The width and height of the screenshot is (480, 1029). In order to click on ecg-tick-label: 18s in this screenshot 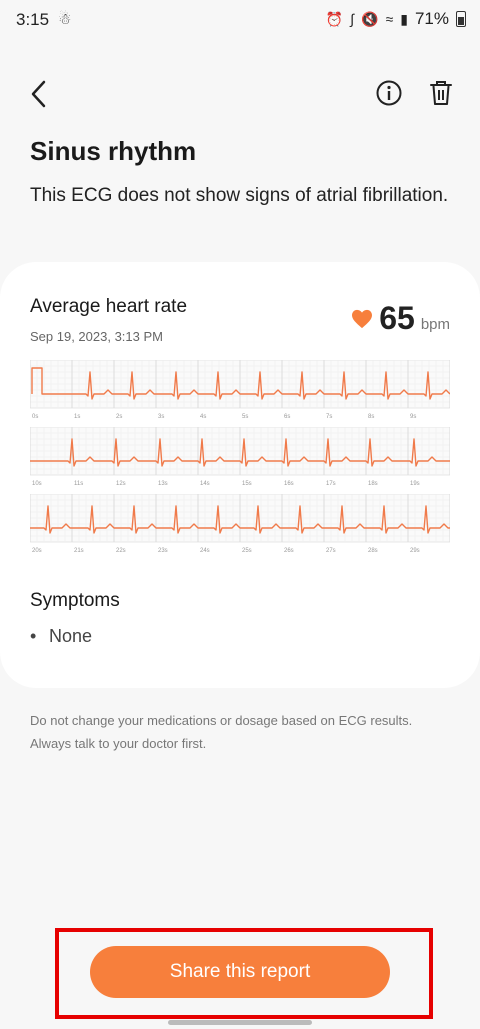, I will do `click(373, 484)`.